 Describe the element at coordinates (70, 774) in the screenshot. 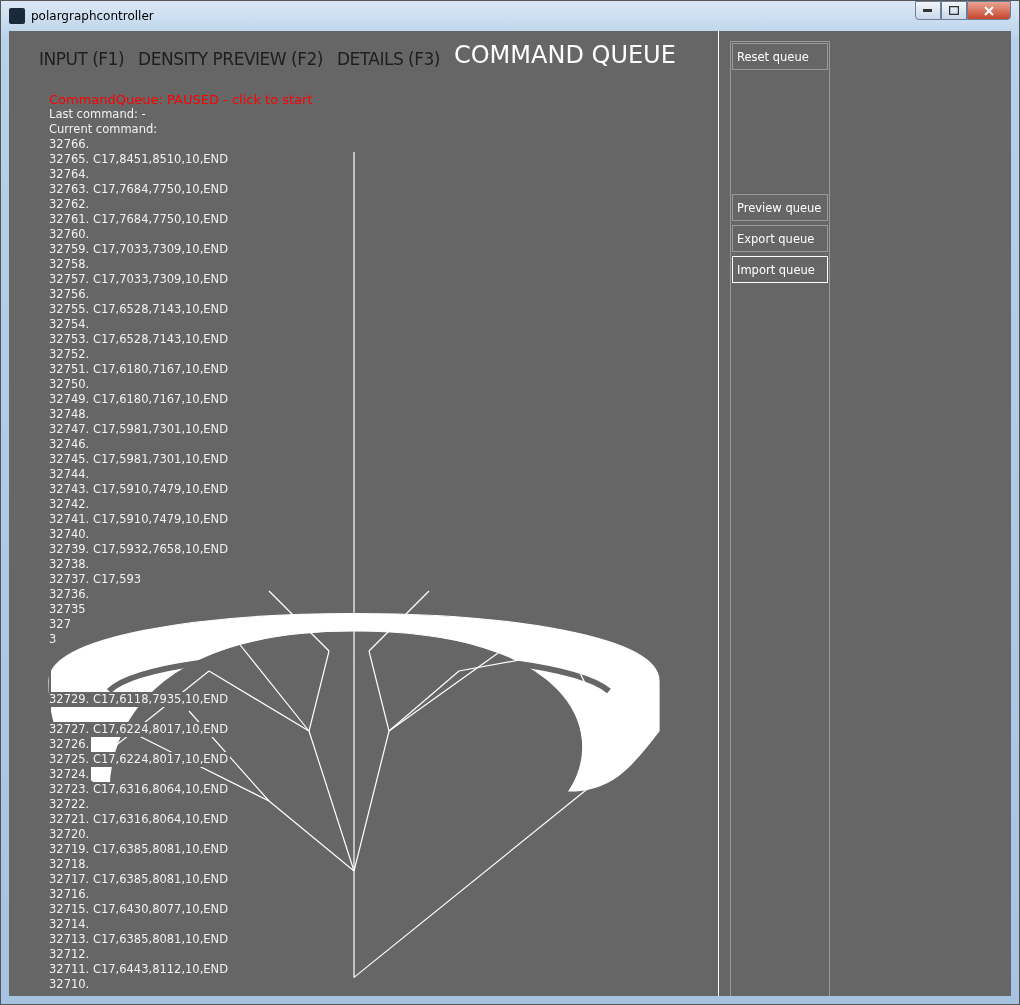

I see `queue-command: 32724.` at that location.